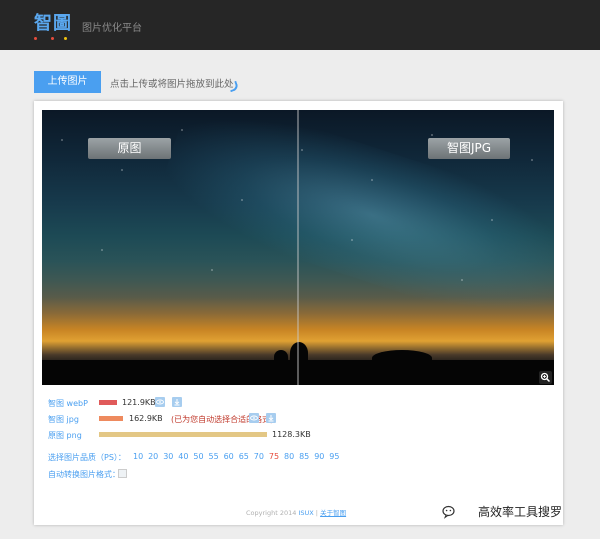 The height and width of the screenshot is (539, 600). What do you see at coordinates (300, 25) in the screenshot?
I see `top-bar: 智圖 图片优化平台` at bounding box center [300, 25].